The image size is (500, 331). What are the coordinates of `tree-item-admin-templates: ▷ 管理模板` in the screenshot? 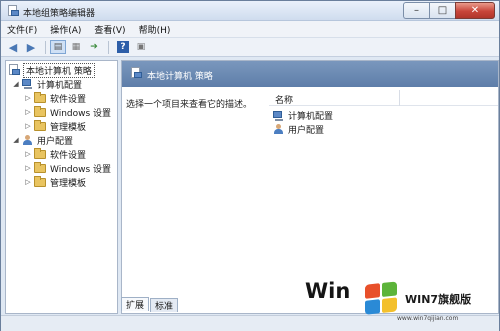 It's located at (55, 126).